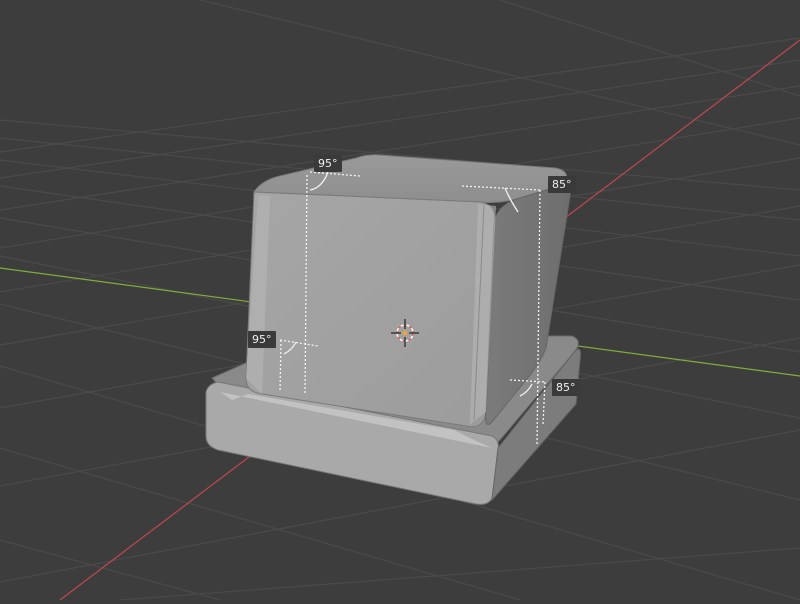  Describe the element at coordinates (562, 184) in the screenshot. I see `angle-label-top-right: 85°` at that location.